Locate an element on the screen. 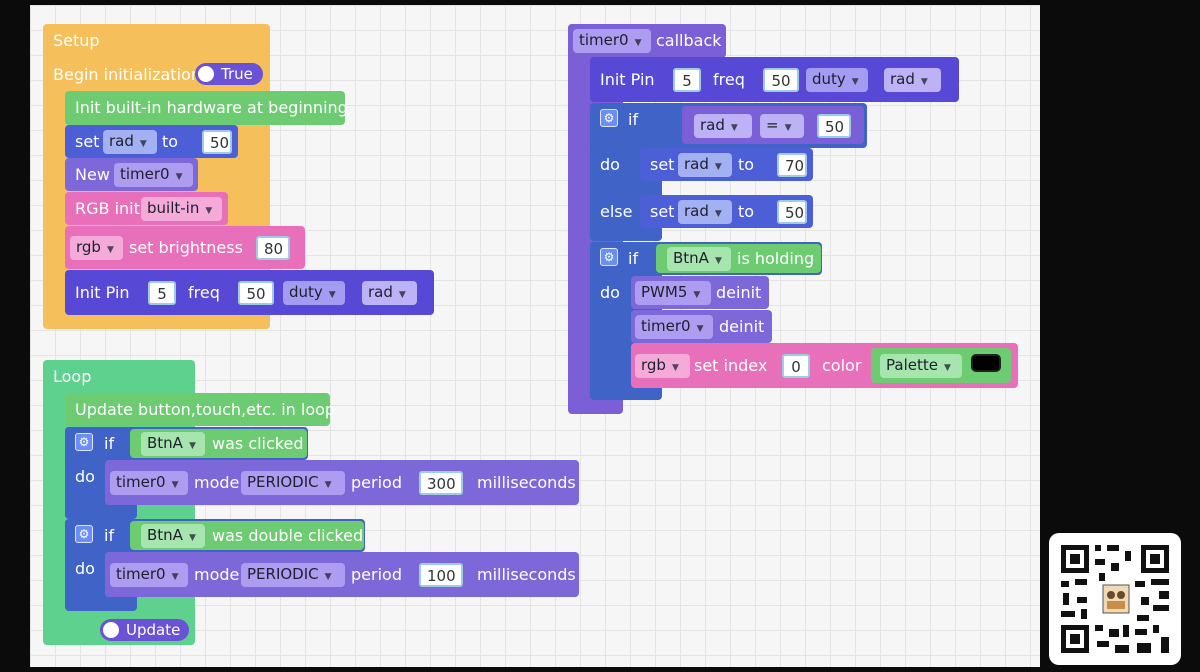 The width and height of the screenshot is (1200, 672). qr-code is located at coordinates (1115, 599).